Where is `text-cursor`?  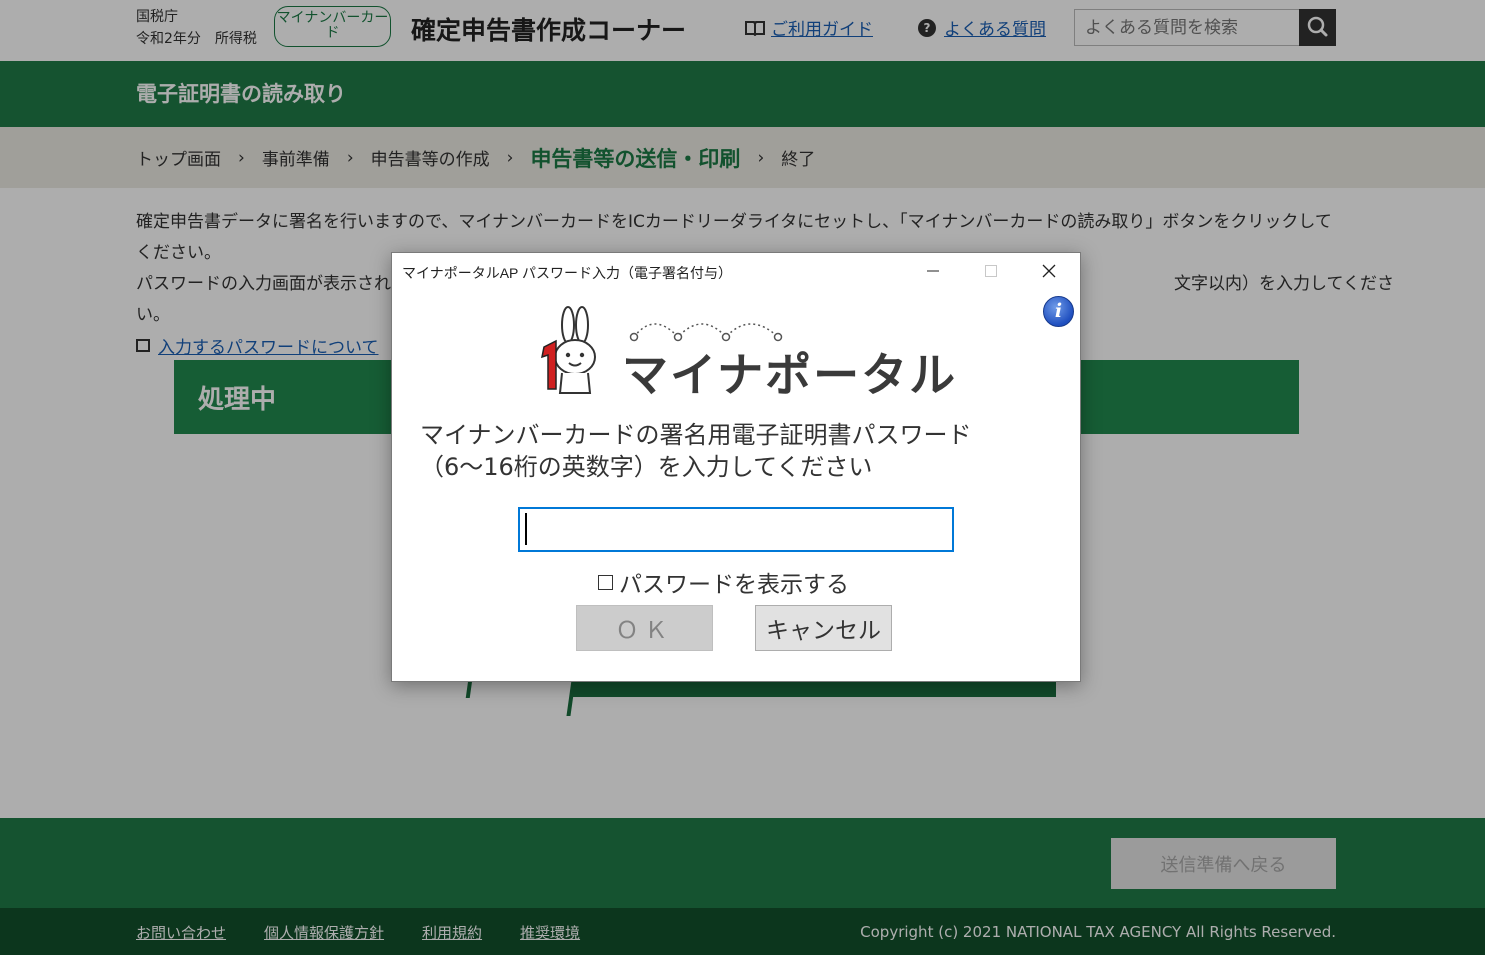 text-cursor is located at coordinates (526, 529).